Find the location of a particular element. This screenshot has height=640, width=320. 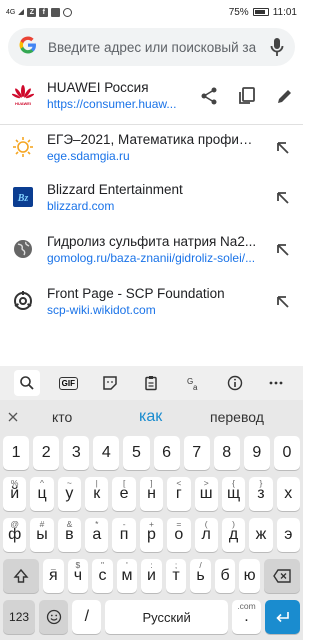

key-у: ~ у is located at coordinates (69, 494).